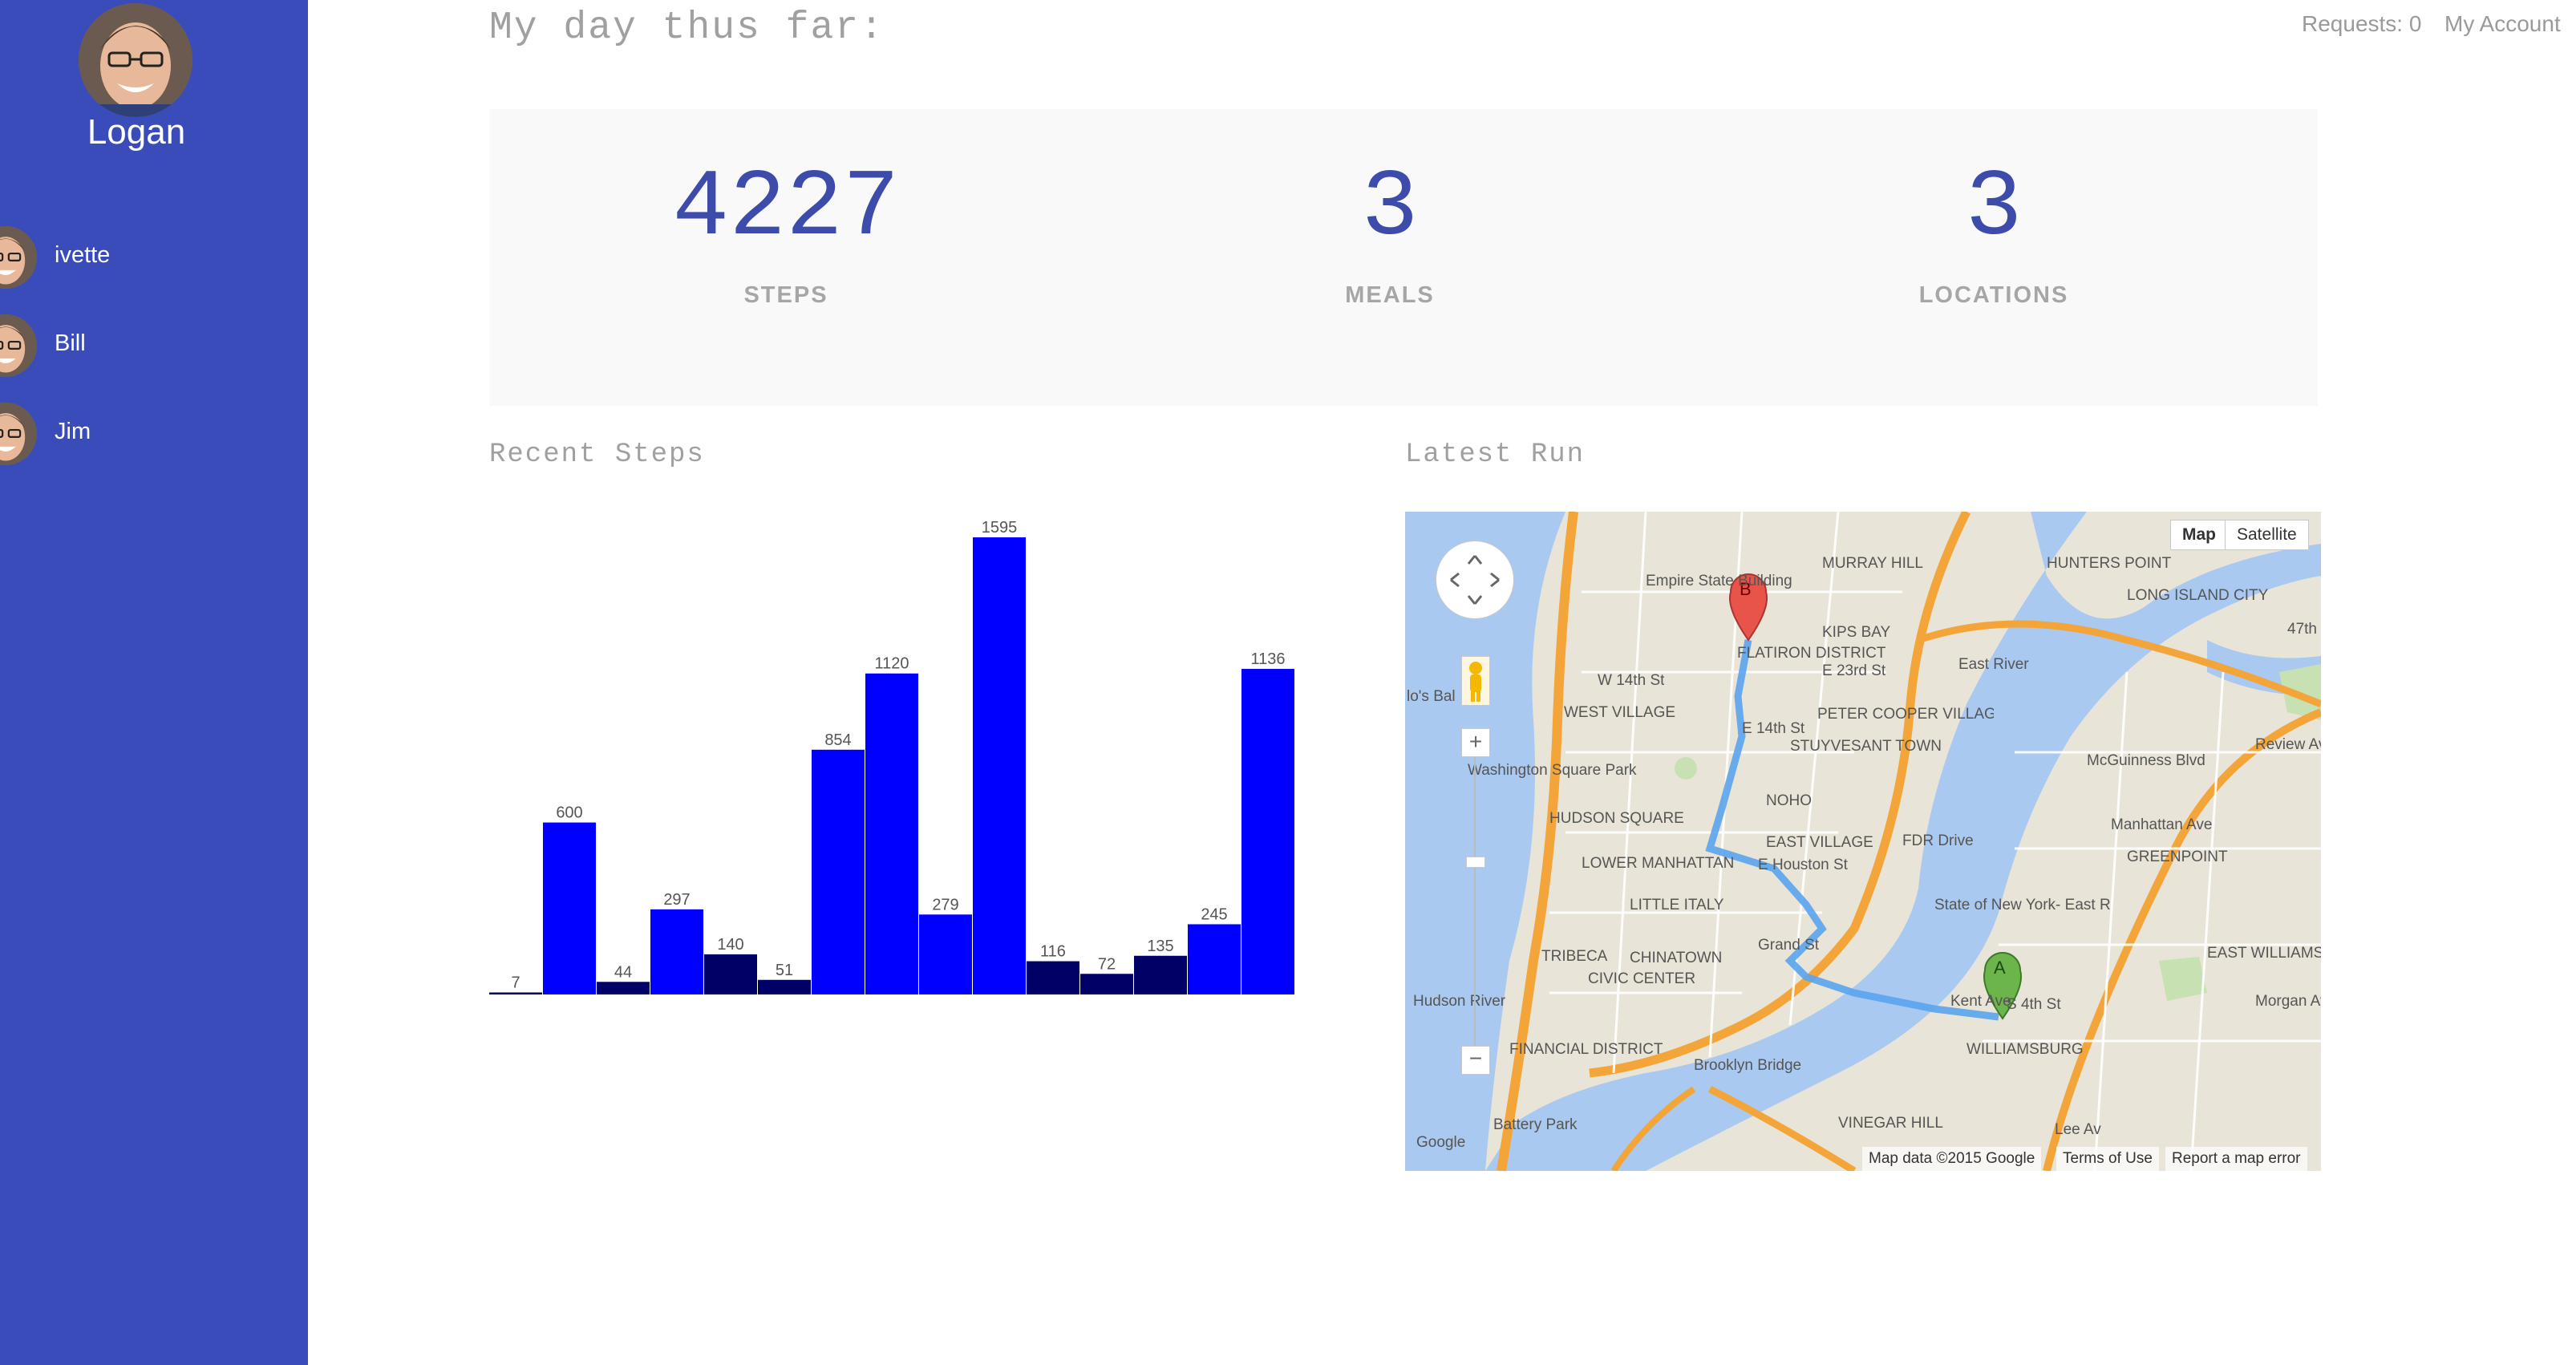  What do you see at coordinates (1475, 862) in the screenshot?
I see `zoom-slider-handle` at bounding box center [1475, 862].